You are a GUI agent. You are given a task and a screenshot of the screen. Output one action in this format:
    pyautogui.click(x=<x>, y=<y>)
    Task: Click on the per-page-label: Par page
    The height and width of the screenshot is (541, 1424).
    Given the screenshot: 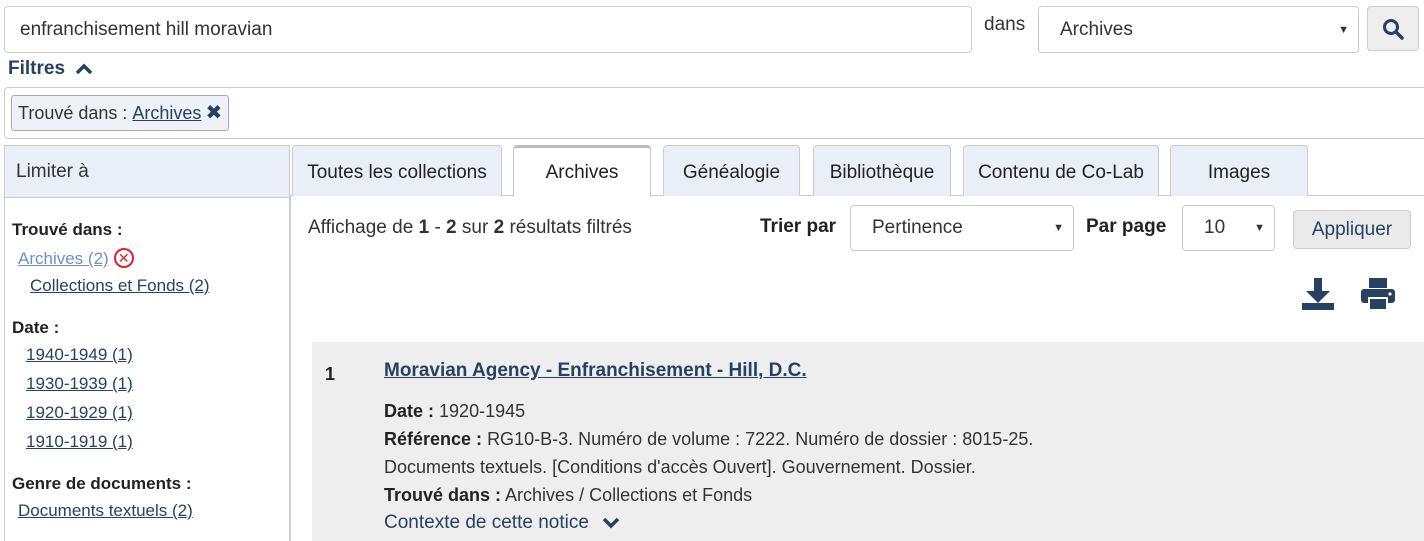 What is the action you would take?
    pyautogui.click(x=1126, y=226)
    